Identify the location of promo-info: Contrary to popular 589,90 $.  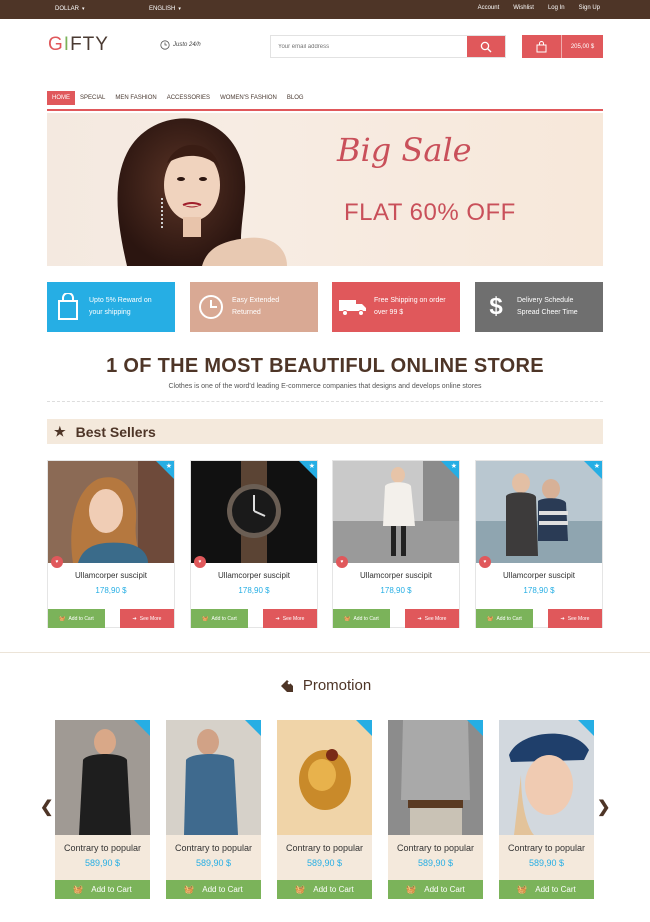
(213, 857).